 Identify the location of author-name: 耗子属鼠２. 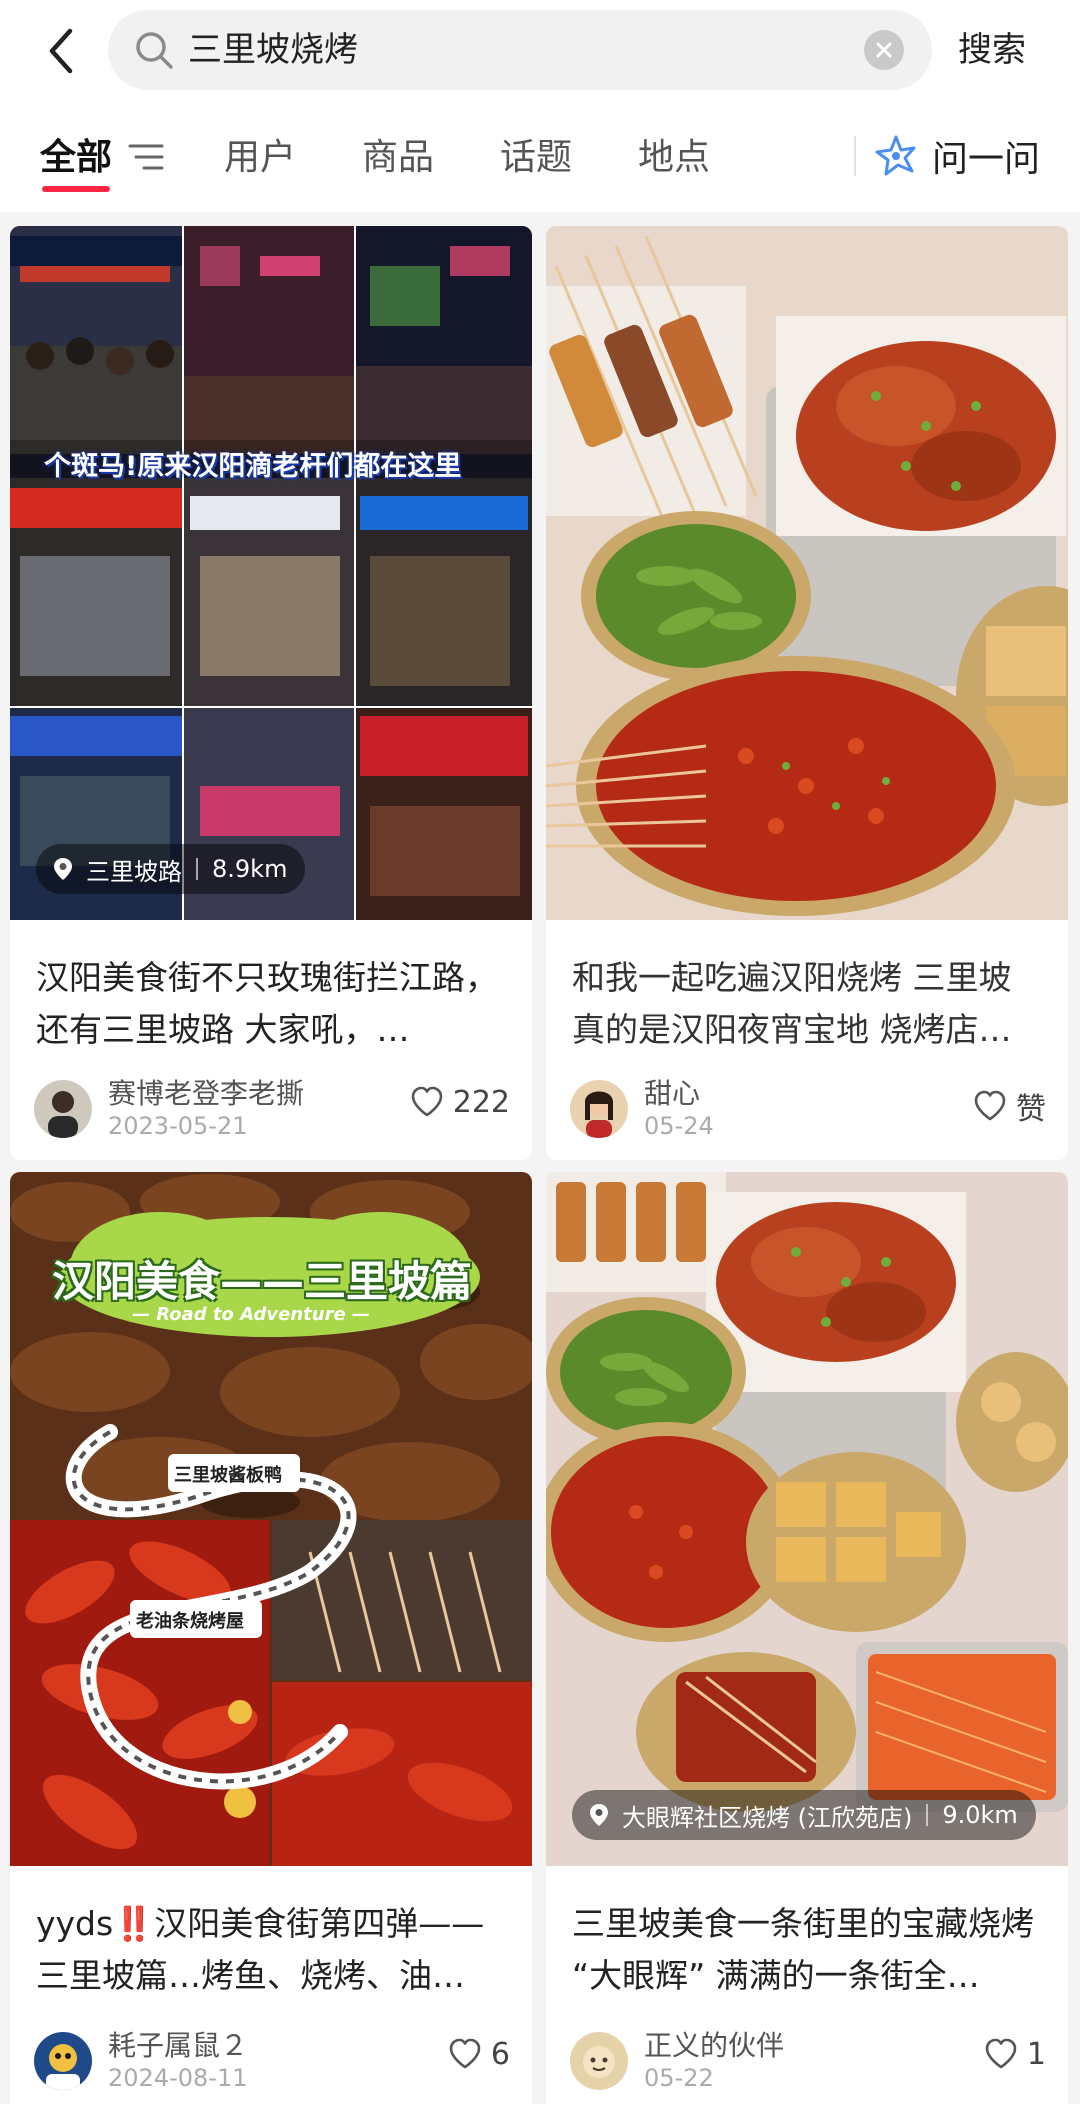
(178, 2044).